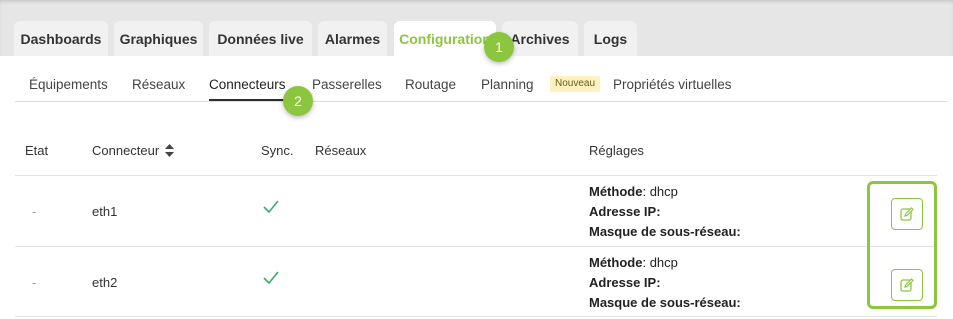 The width and height of the screenshot is (953, 319). I want to click on header-connecteur-label: Connecteur, so click(126, 150).